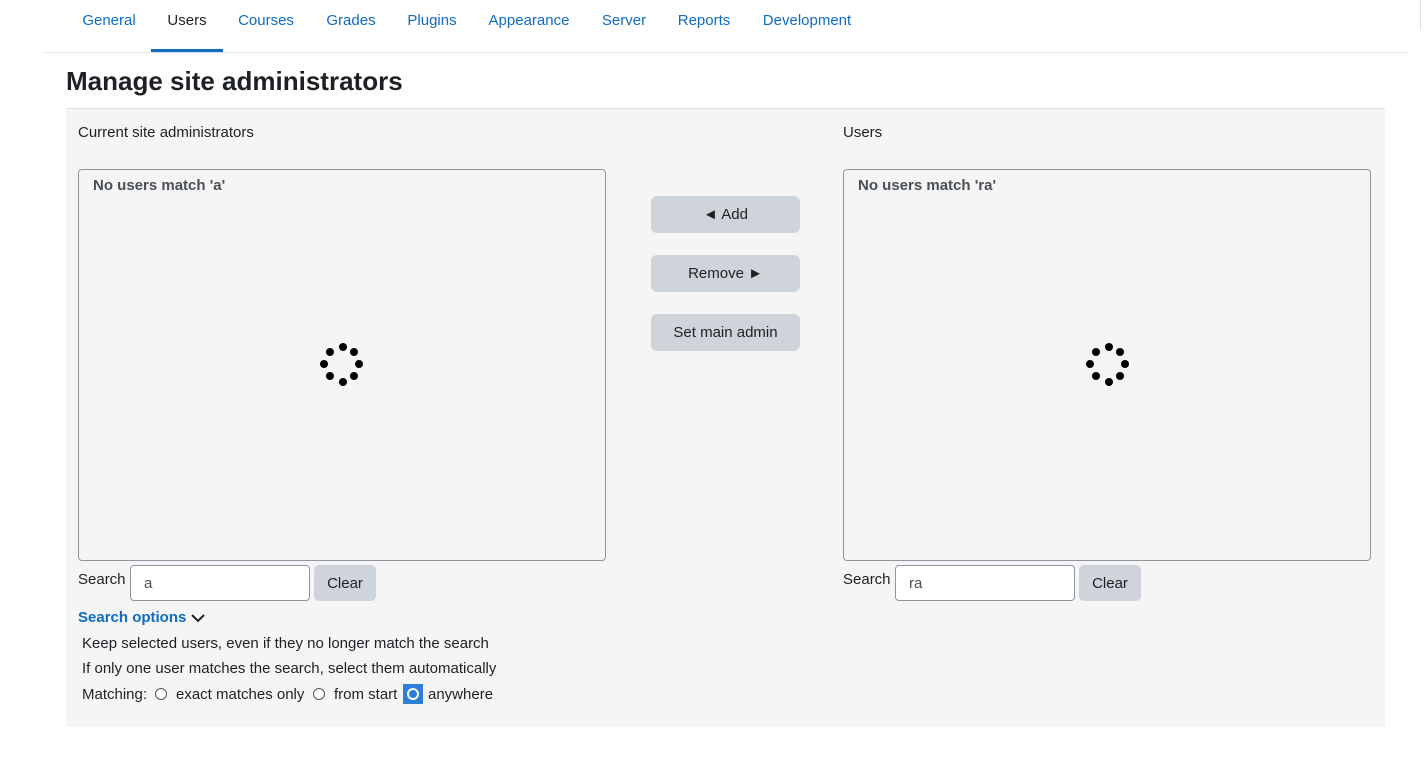  I want to click on tab-server: Server, so click(624, 26).